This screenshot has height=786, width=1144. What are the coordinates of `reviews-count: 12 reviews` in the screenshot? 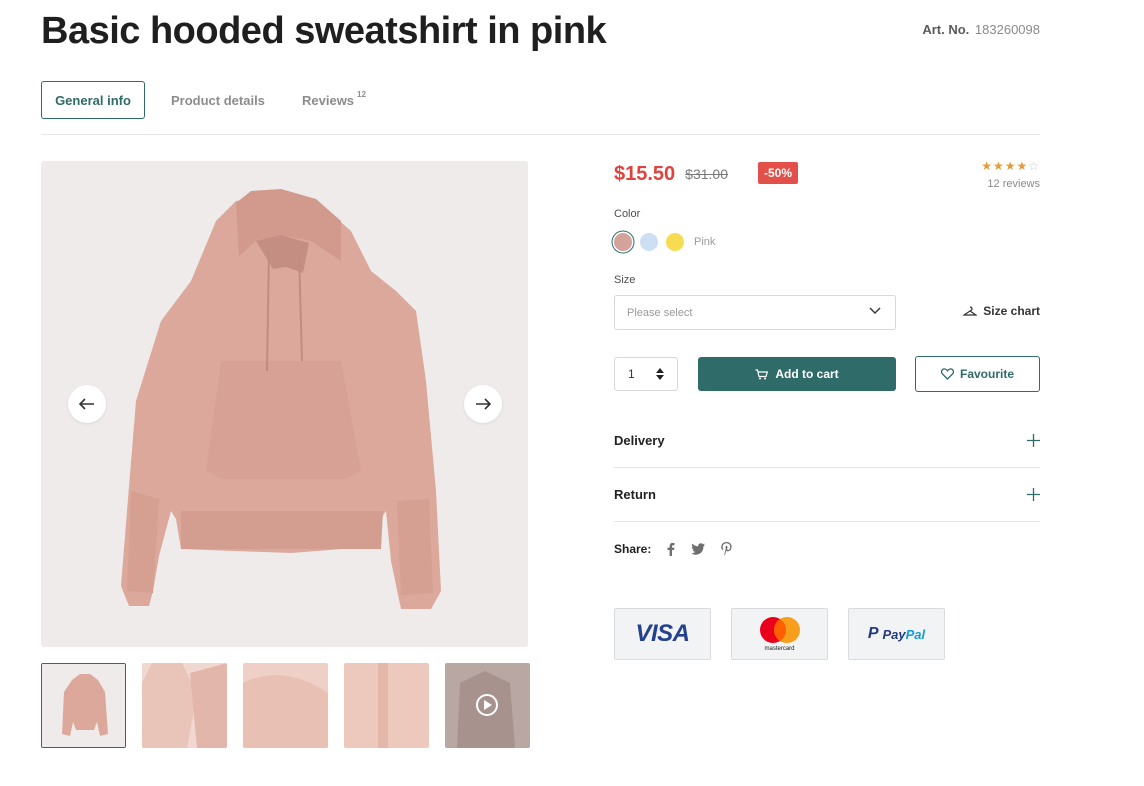 It's located at (1013, 184).